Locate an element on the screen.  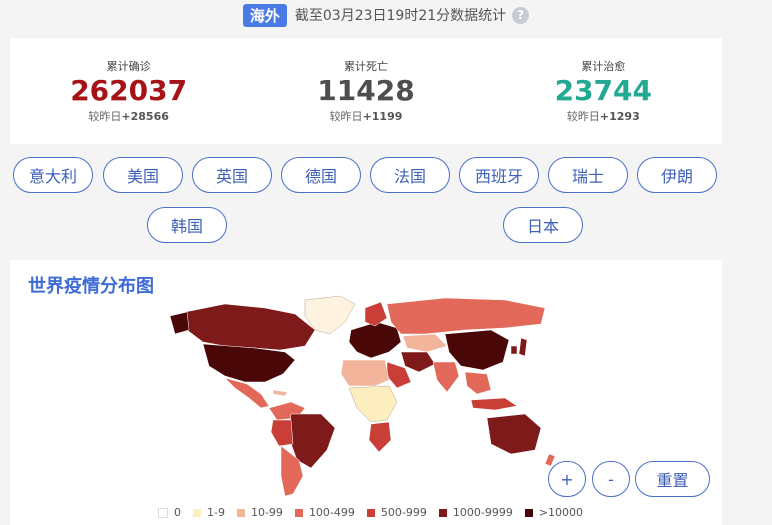
stat-delta: 较昨日+28566 is located at coordinates (129, 116).